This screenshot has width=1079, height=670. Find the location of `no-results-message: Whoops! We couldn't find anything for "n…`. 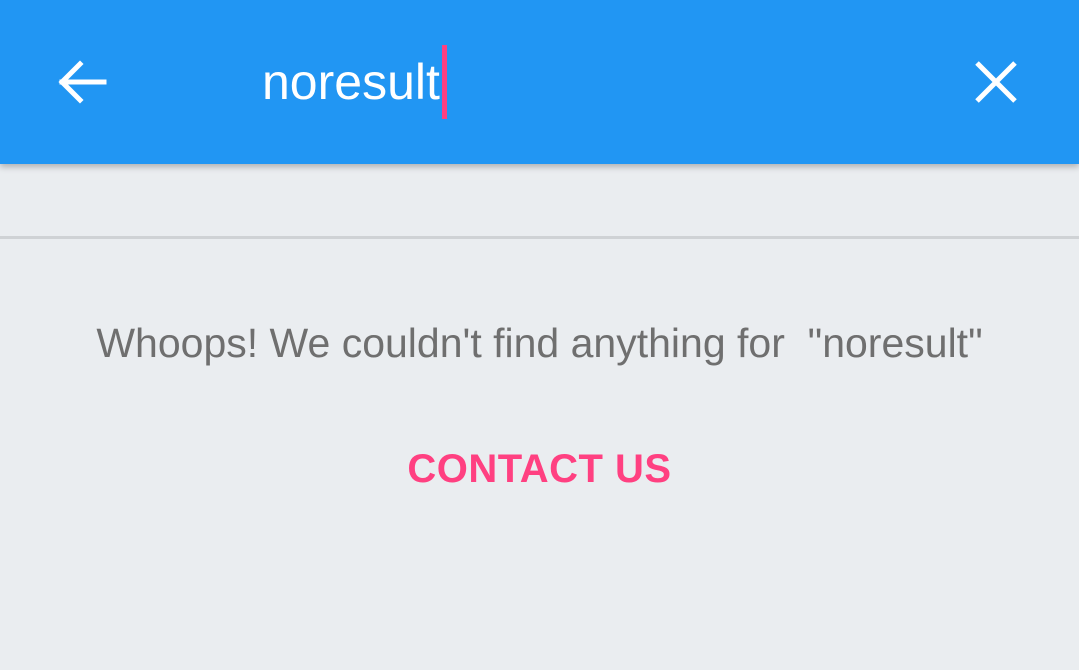

no-results-message: Whoops! We couldn't find anything for "n… is located at coordinates (539, 343).